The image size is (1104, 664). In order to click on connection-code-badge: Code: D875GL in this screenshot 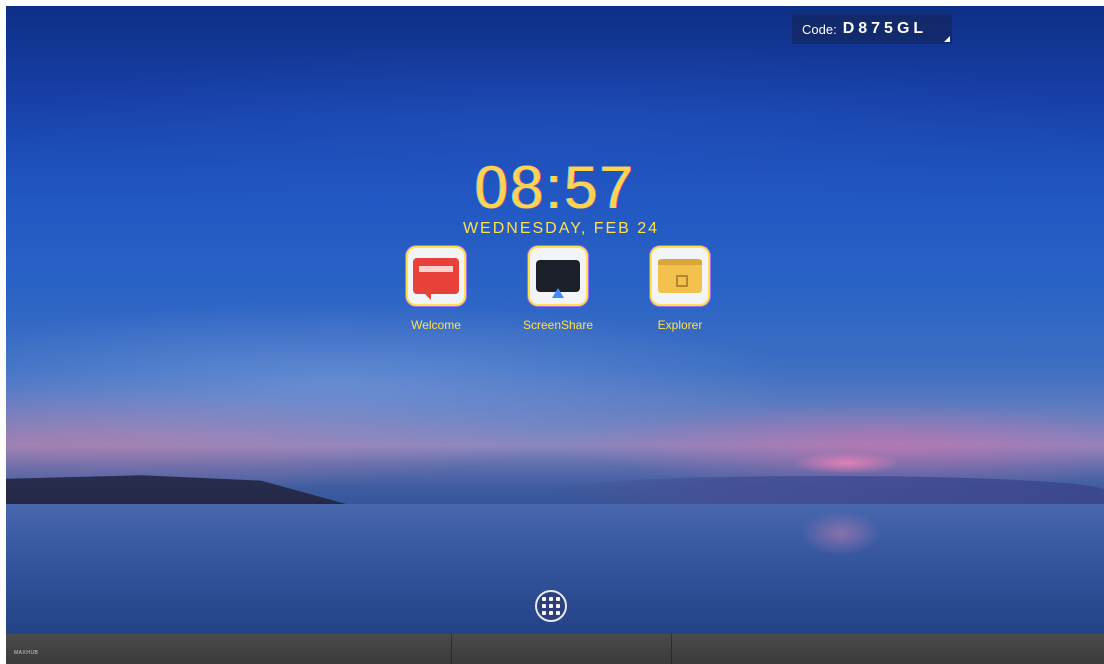, I will do `click(872, 29)`.